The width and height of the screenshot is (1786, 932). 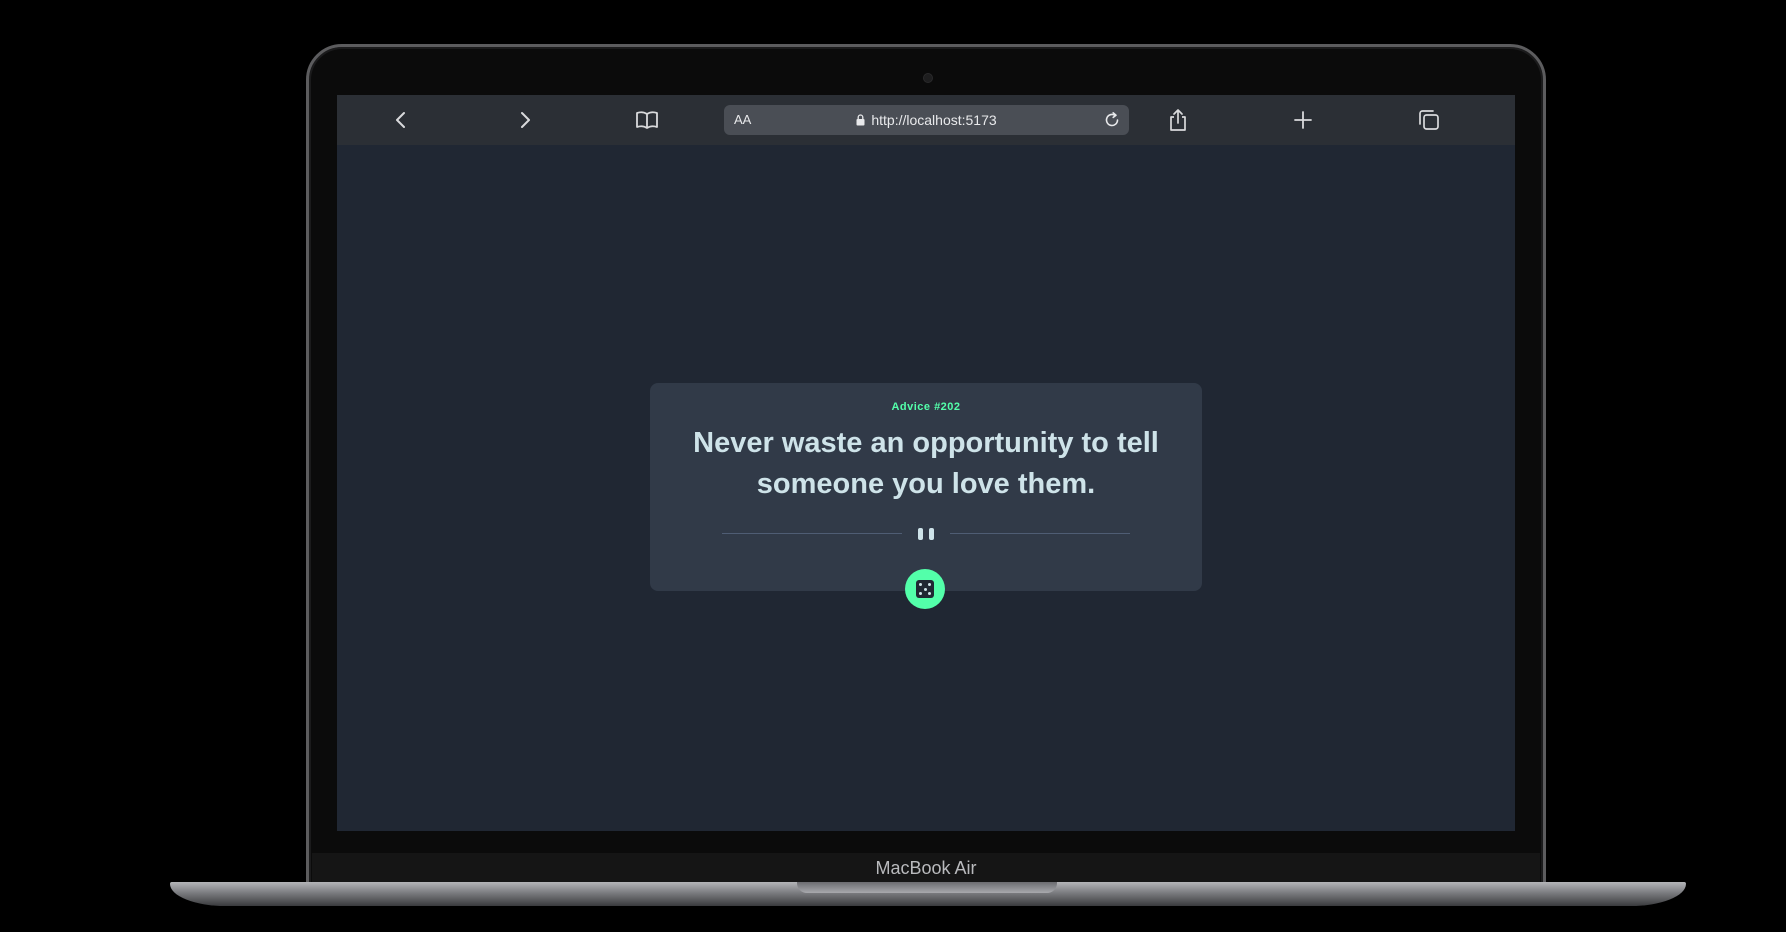 I want to click on browser-toolbar: AA http://localhost:5173, so click(x=926, y=120).